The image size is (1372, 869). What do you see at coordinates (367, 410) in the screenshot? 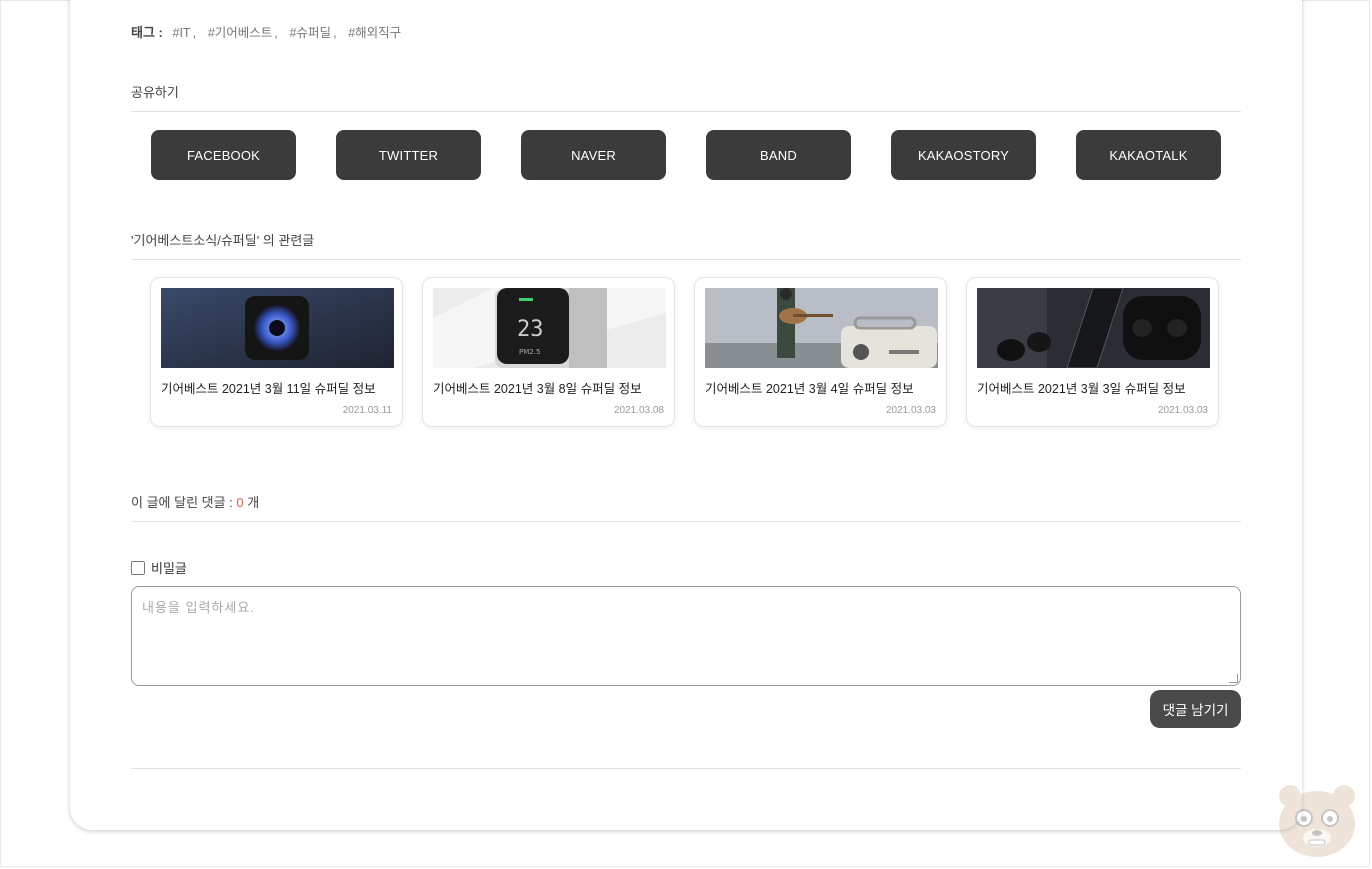
I see `related-post-date: 2021.03.11` at bounding box center [367, 410].